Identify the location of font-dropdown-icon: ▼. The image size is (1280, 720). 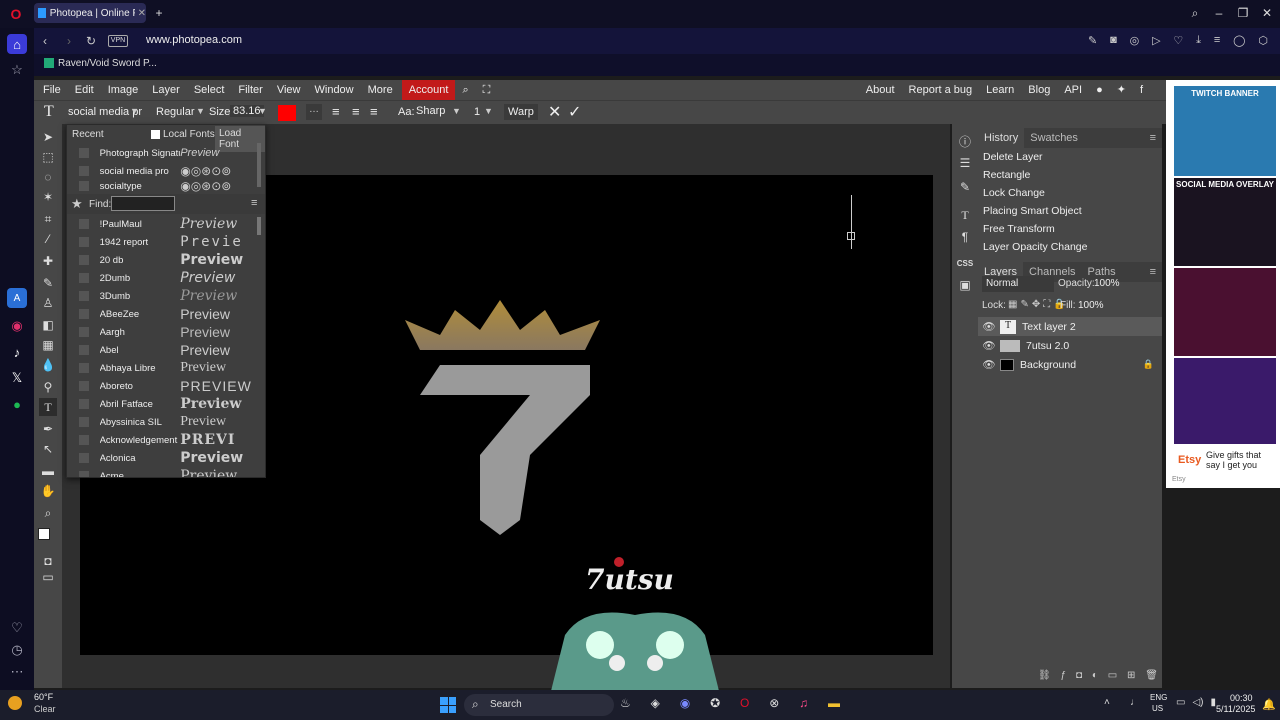
(134, 111).